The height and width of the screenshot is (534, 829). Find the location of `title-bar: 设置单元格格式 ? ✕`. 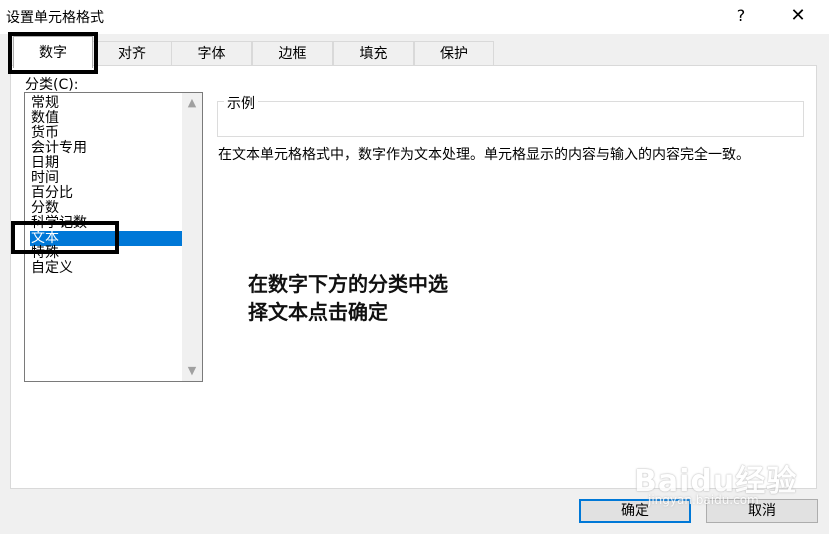

title-bar: 设置单元格格式 ? ✕ is located at coordinates (414, 17).